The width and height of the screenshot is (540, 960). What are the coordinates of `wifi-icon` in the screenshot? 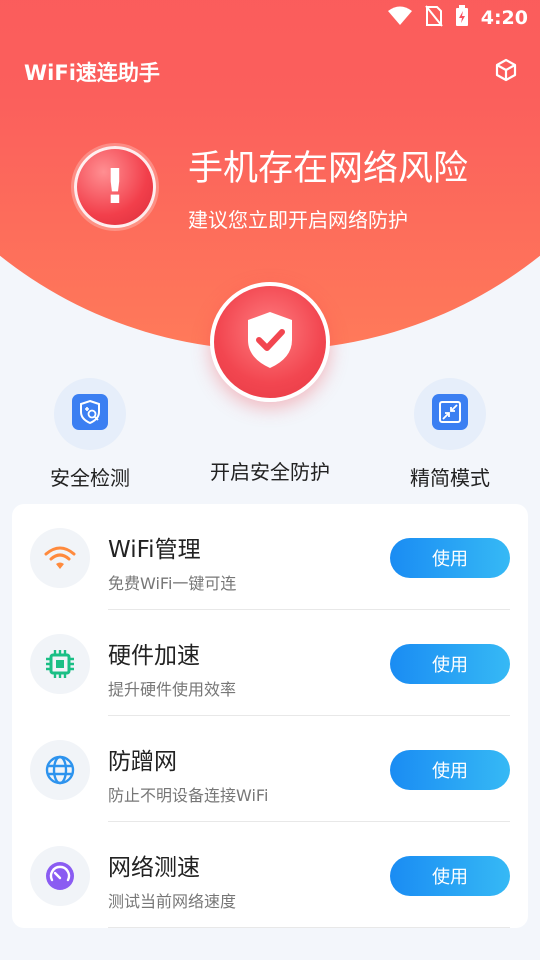 It's located at (60, 558).